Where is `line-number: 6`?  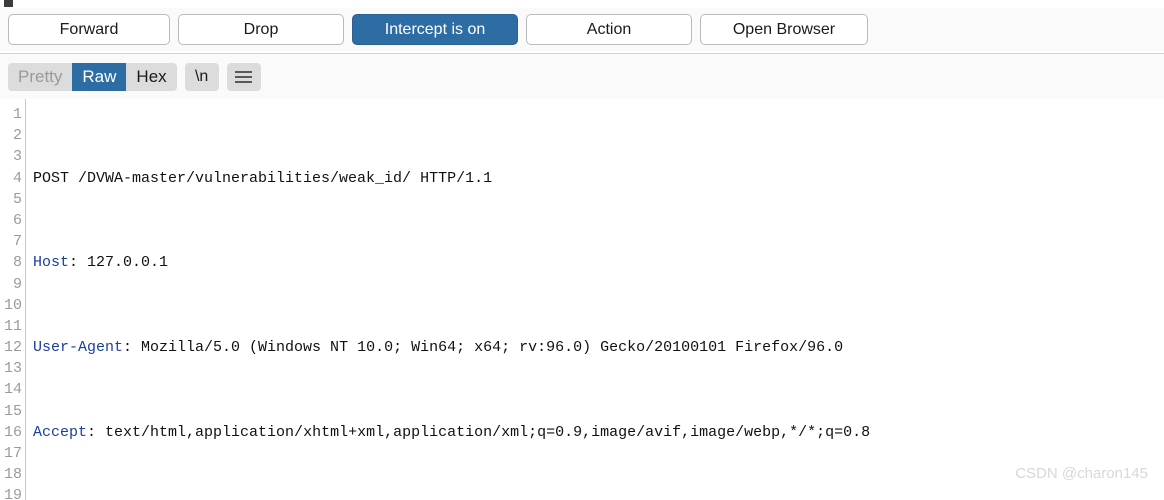
line-number: 6 is located at coordinates (17, 220).